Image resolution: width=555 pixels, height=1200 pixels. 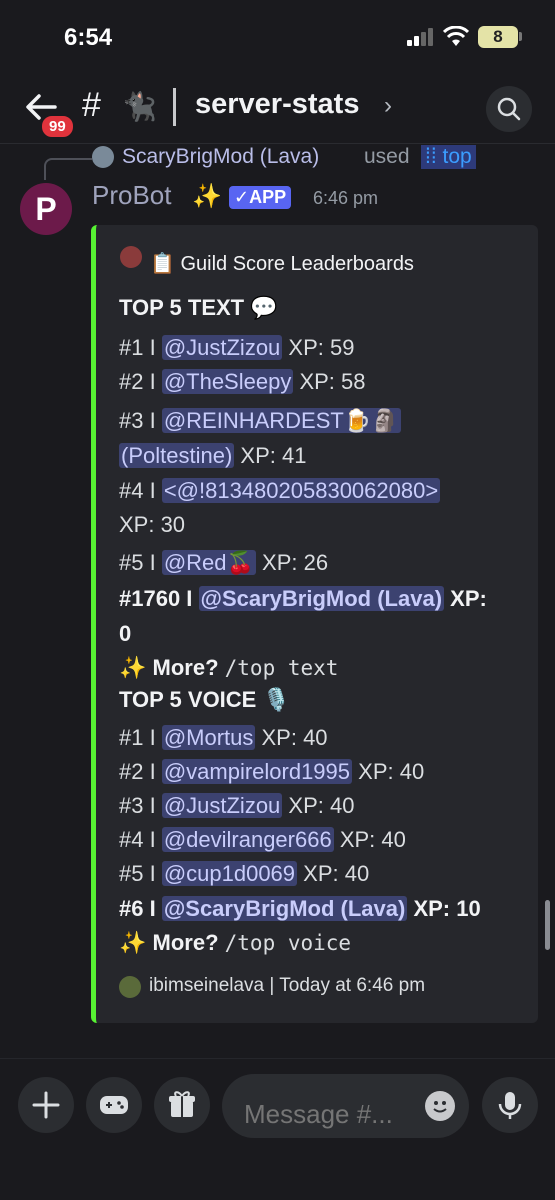 I want to click on user-mention: @devilranger666, so click(x=247, y=839).